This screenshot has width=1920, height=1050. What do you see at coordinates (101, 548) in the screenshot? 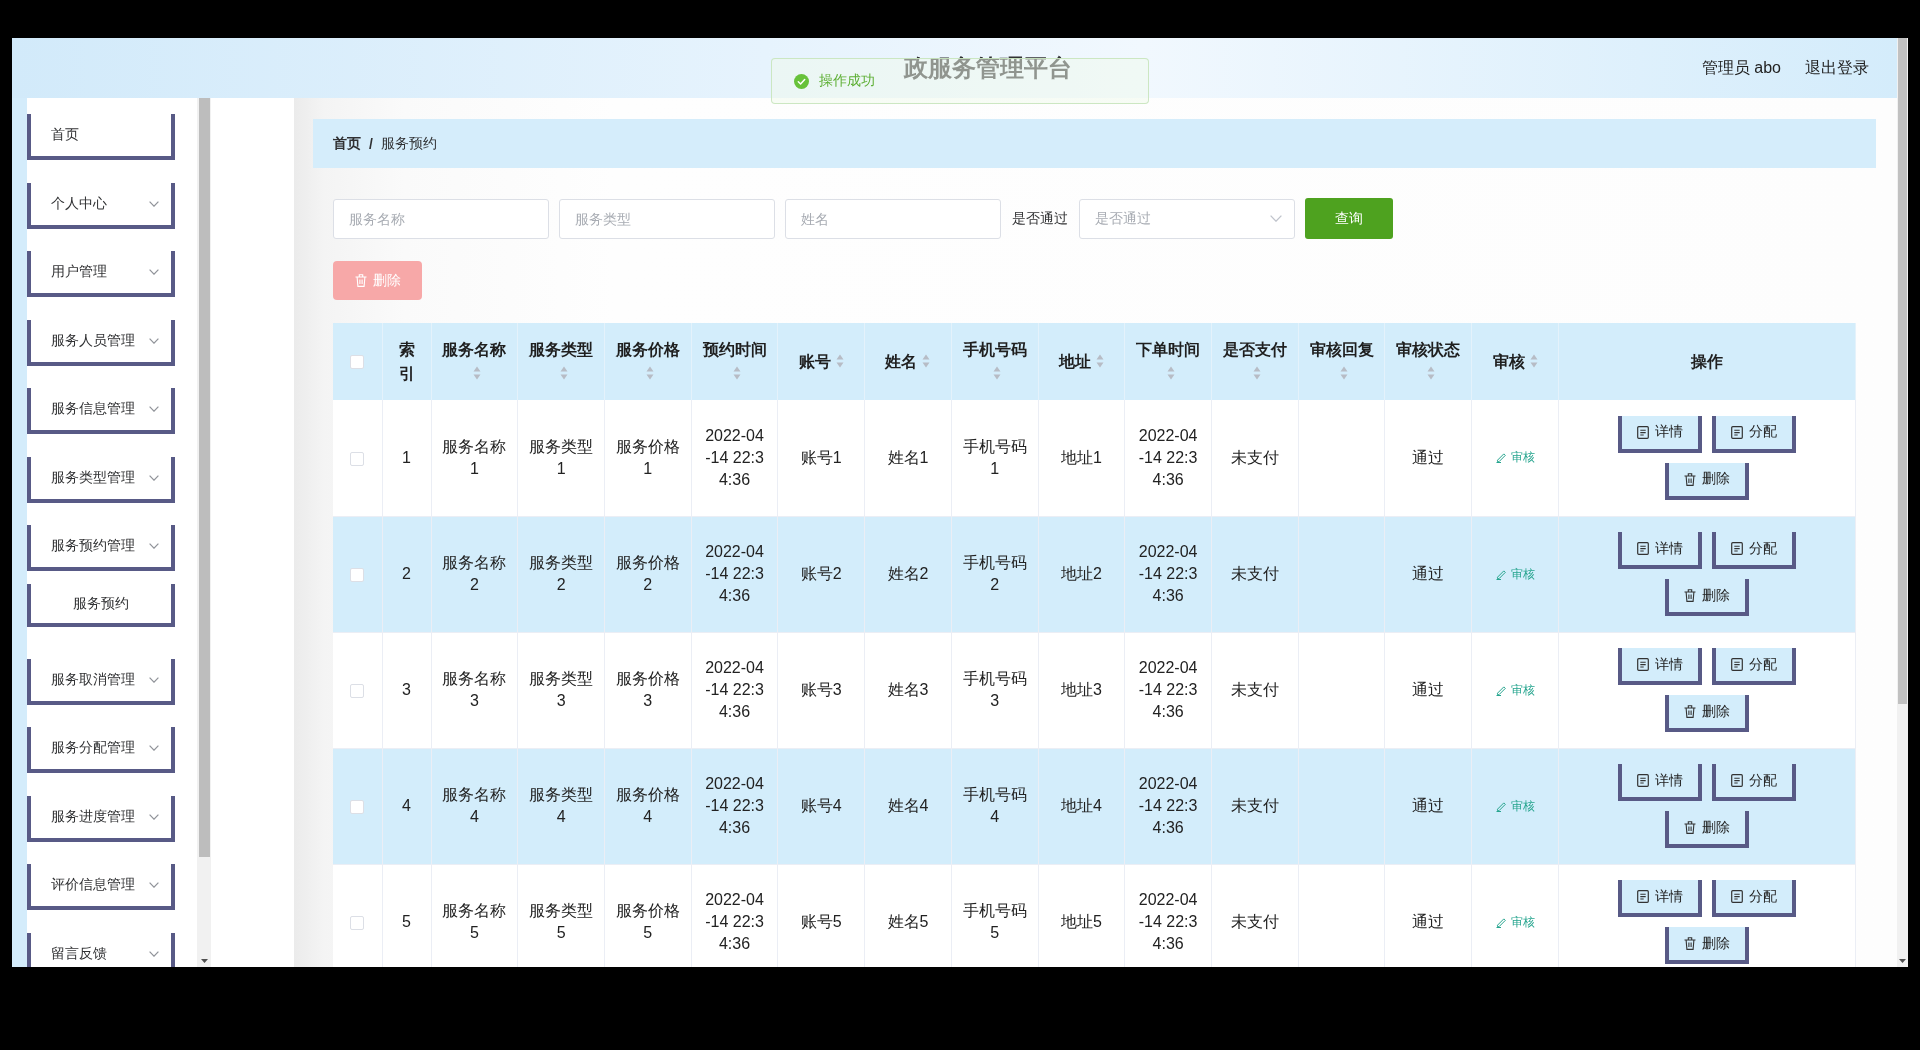
I see `menu-item: 服务预约管理` at bounding box center [101, 548].